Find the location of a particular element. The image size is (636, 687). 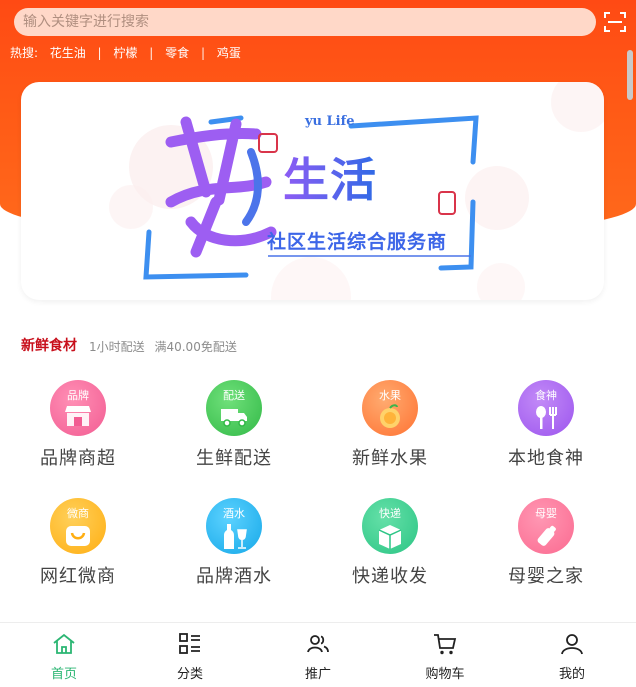

category-tag: 品牌 is located at coordinates (78, 395).